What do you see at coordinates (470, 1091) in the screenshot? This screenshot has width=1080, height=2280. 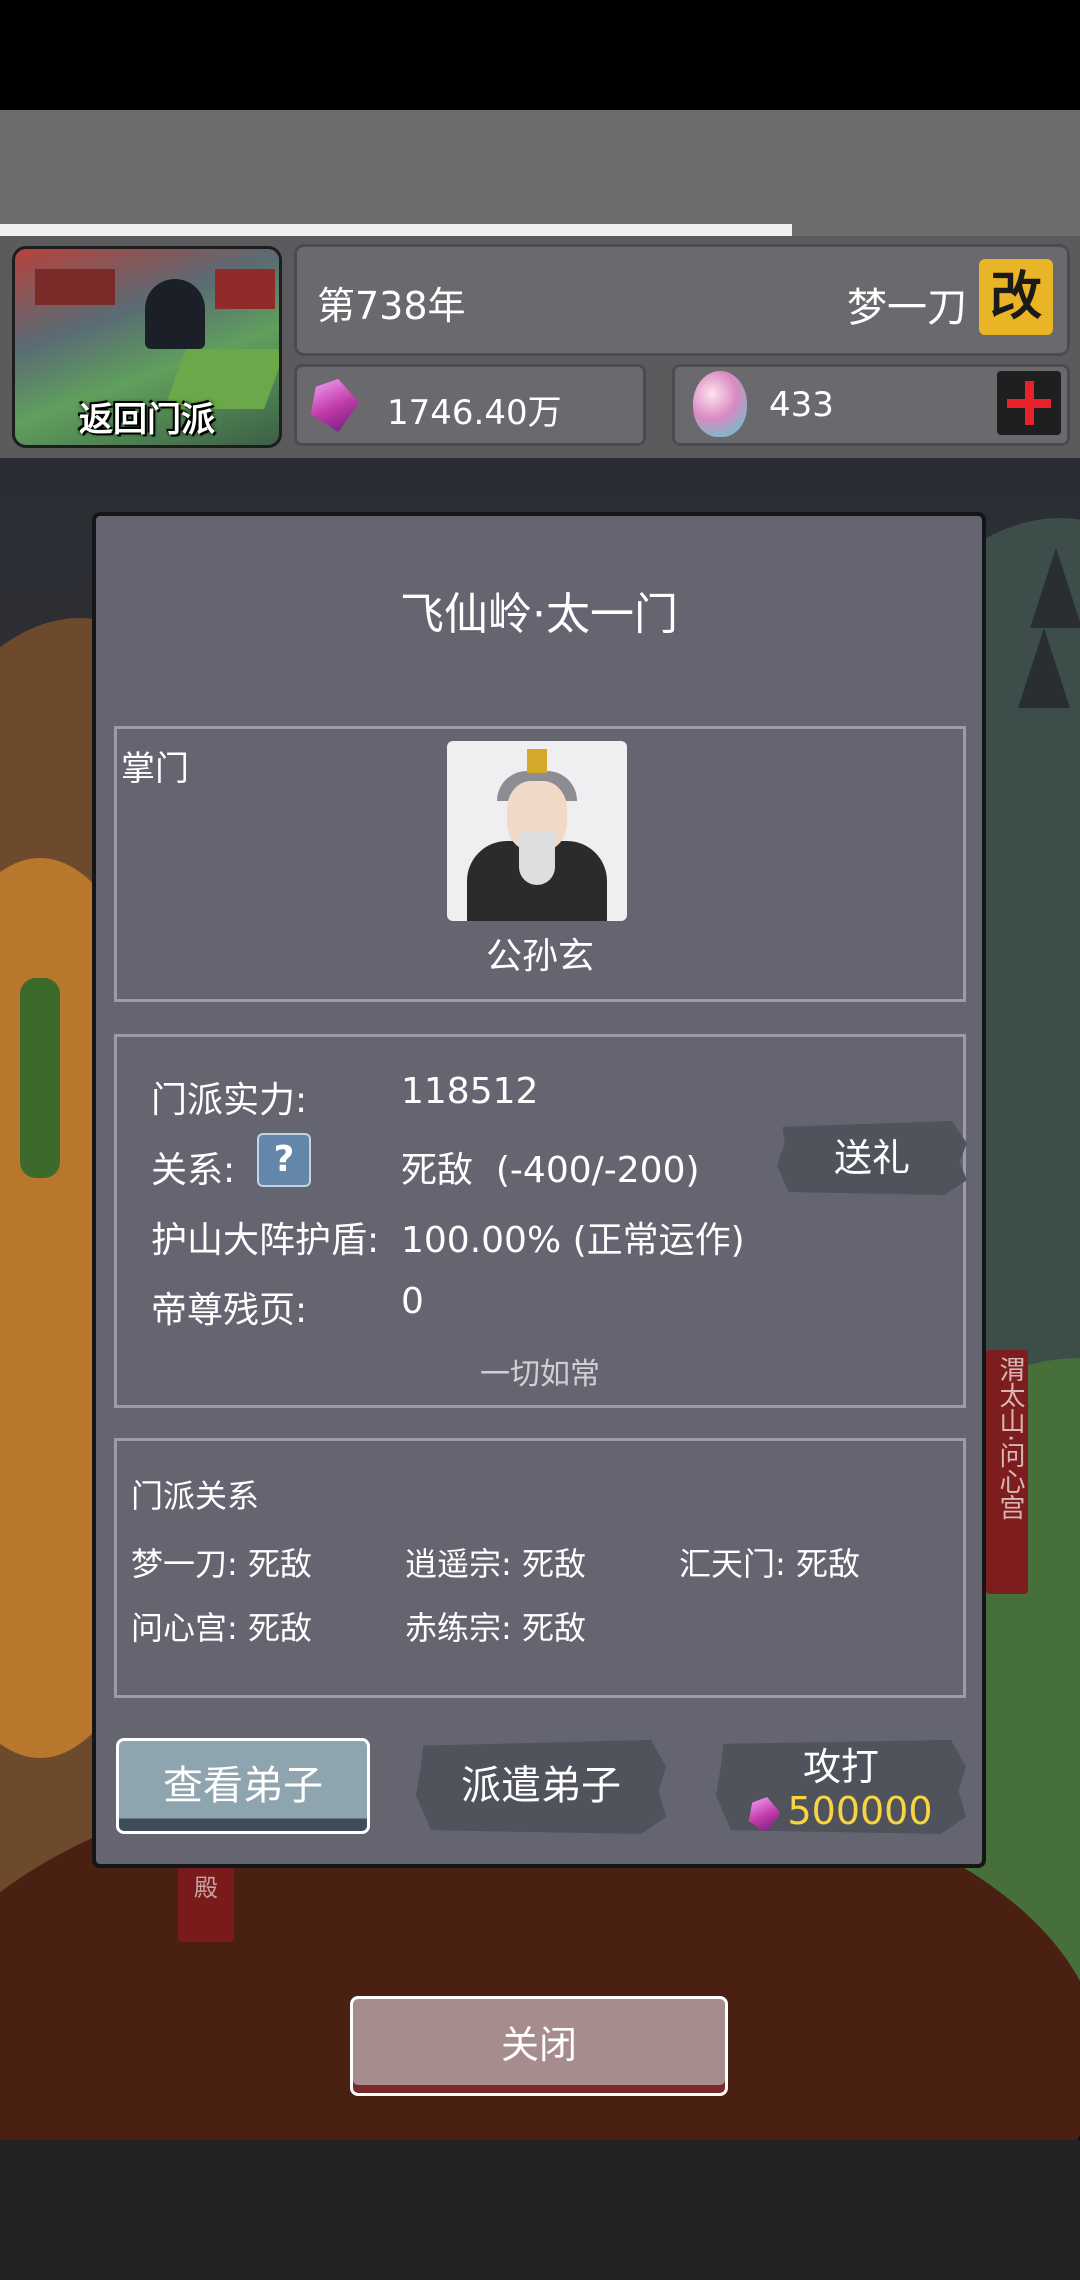 I see `power-value: 118512` at bounding box center [470, 1091].